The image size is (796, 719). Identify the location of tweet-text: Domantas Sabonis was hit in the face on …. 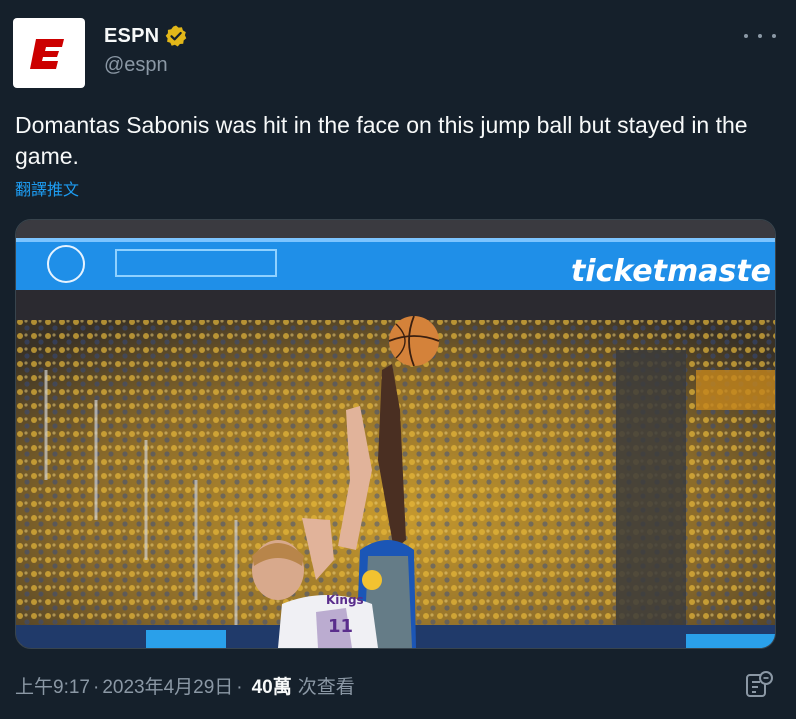
(381, 140).